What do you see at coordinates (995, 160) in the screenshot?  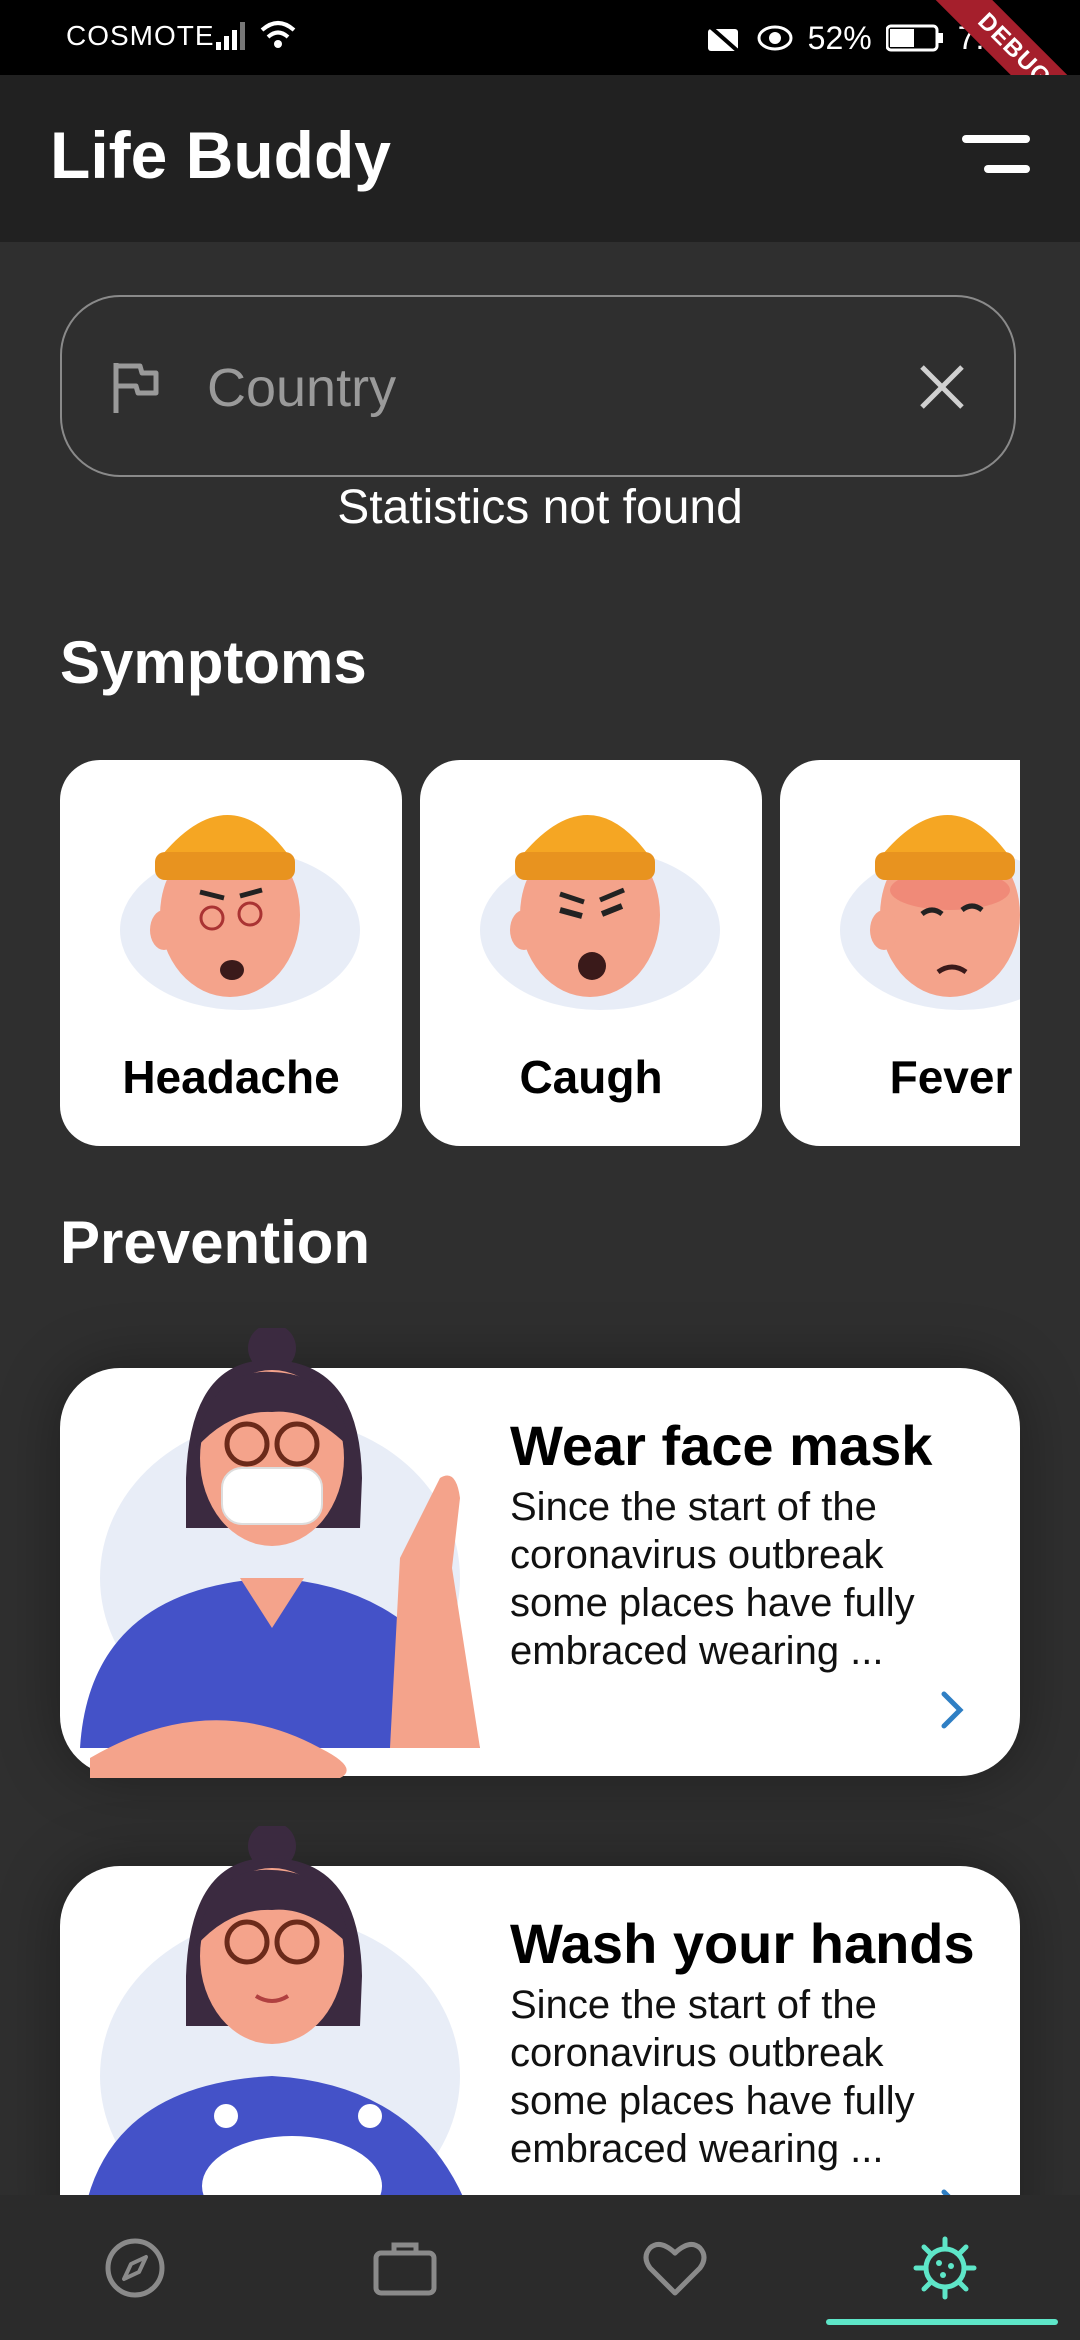 I see `menu-icon` at bounding box center [995, 160].